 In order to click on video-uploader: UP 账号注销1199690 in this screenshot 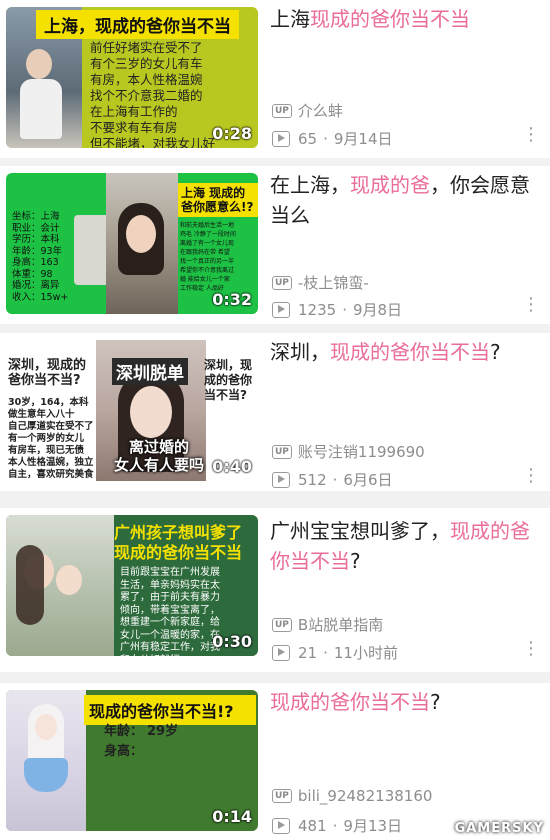, I will do `click(348, 451)`.